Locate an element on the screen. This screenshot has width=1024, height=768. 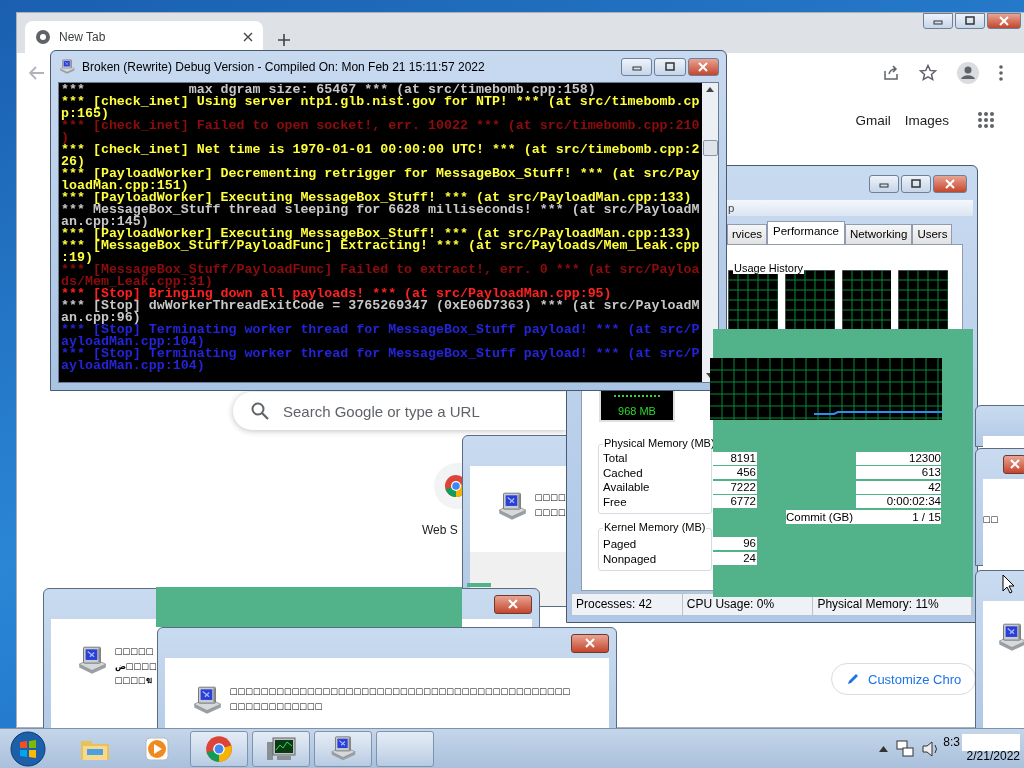
field-label: Commit (GB) is located at coordinates (820, 516).